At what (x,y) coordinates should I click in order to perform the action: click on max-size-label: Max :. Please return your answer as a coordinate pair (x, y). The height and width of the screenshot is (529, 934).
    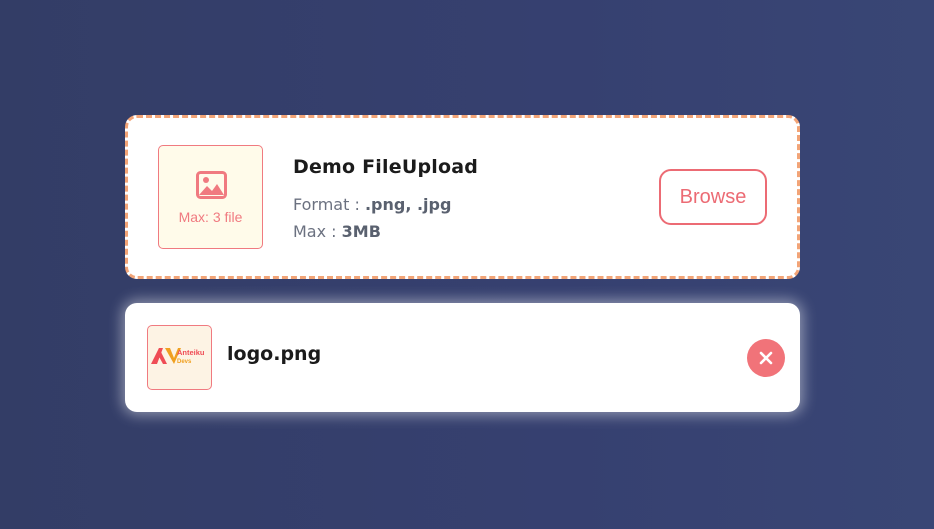
    Looking at the image, I should click on (317, 231).